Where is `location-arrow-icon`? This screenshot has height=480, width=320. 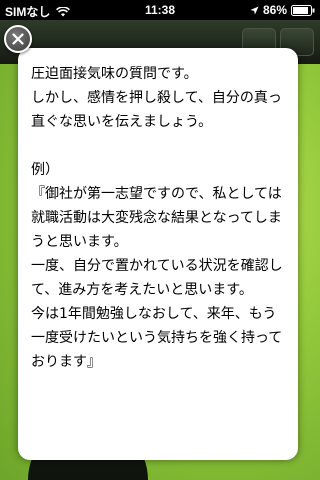 location-arrow-icon is located at coordinates (254, 10).